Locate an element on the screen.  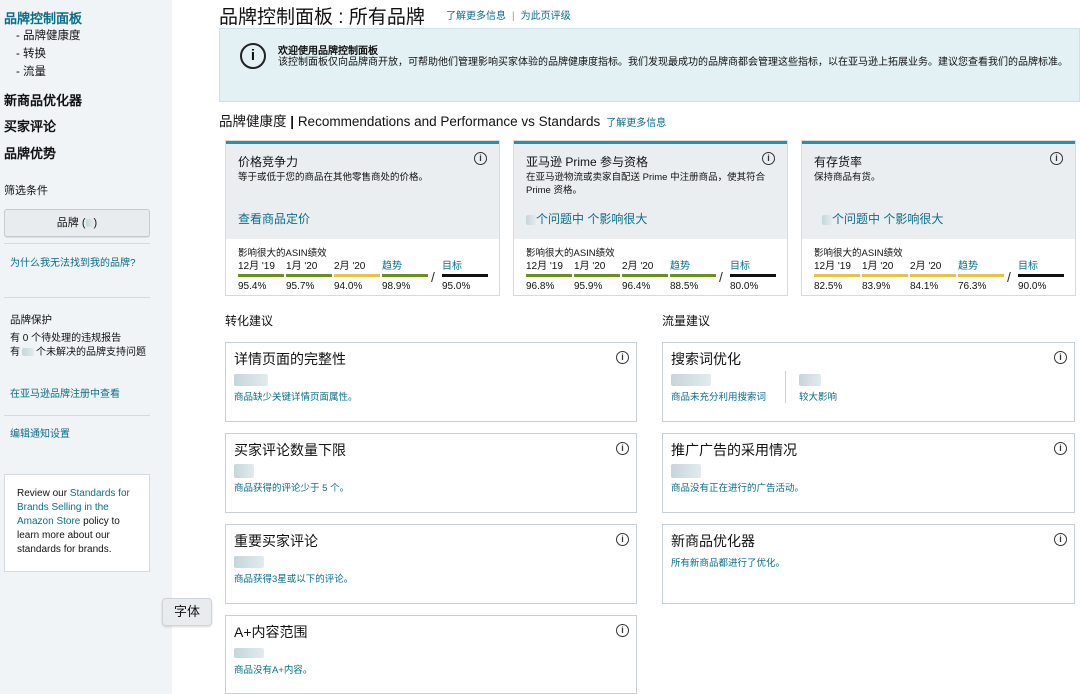
conversion-heading: 转化建议 is located at coordinates (249, 321).